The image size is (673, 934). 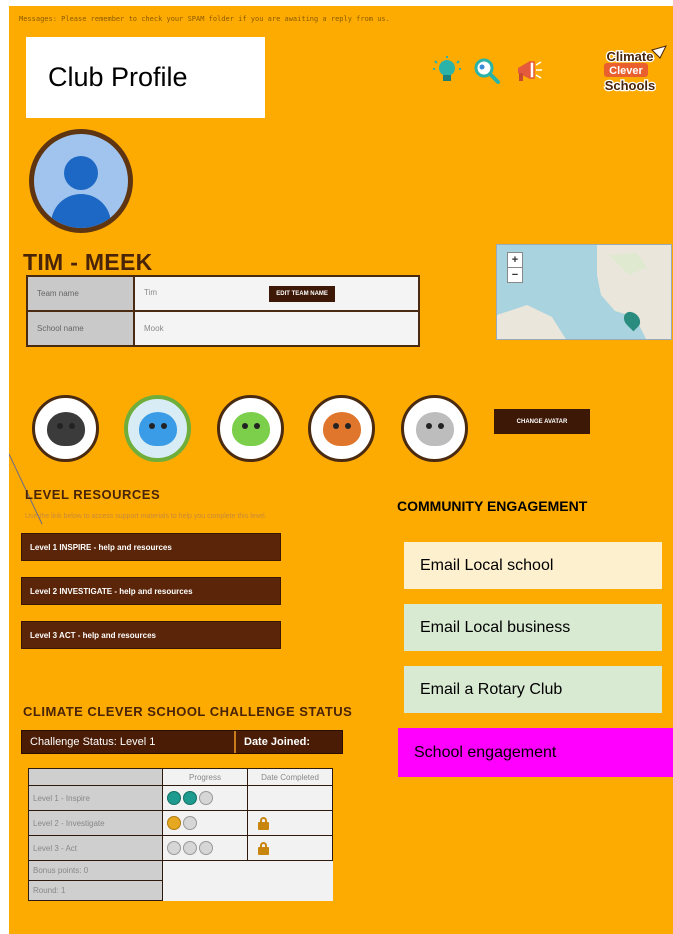 What do you see at coordinates (95, 777) in the screenshot?
I see `table-header-blank` at bounding box center [95, 777].